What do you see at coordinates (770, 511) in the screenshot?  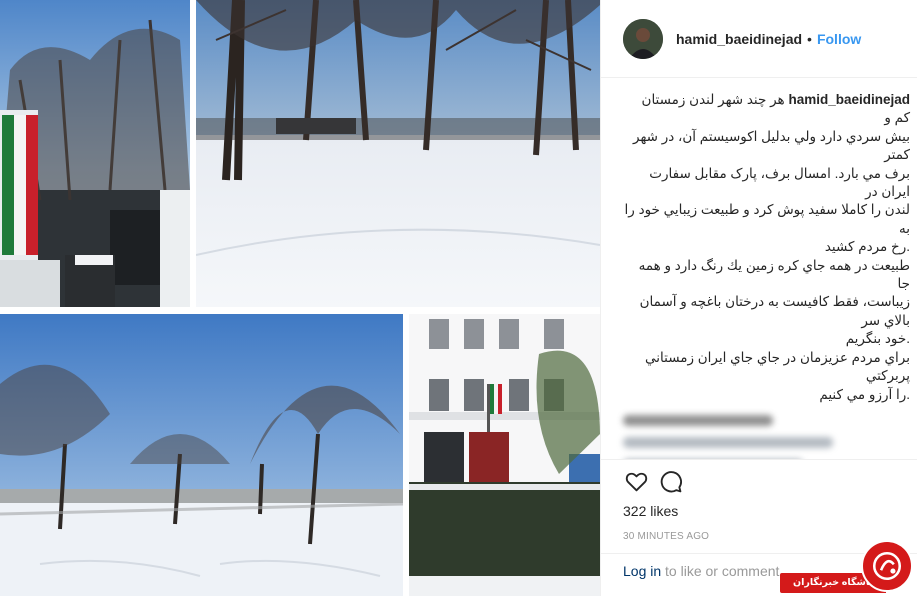 I see `likes-count: 322 likes` at bounding box center [770, 511].